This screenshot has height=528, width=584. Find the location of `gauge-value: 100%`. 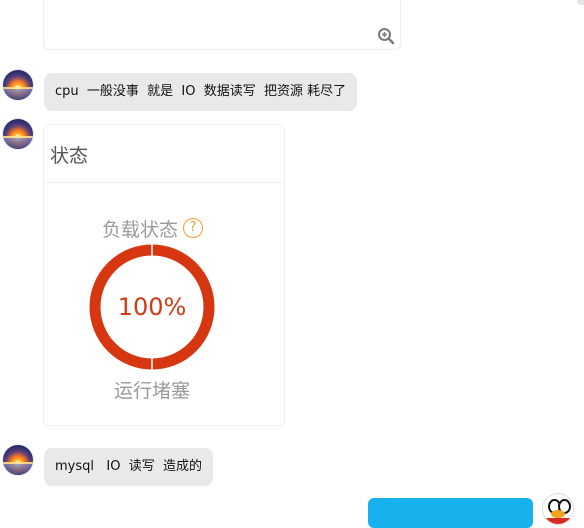

gauge-value: 100% is located at coordinates (152, 307).